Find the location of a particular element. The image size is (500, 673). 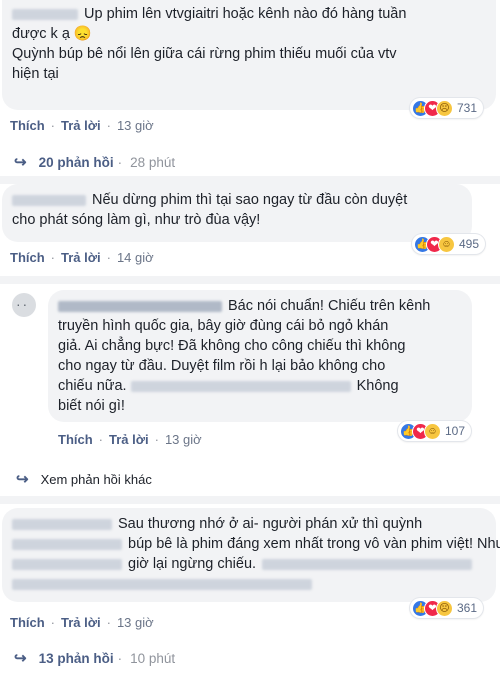

comment-actions: Thích · Trả lời · 14 giờ is located at coordinates (82, 257).